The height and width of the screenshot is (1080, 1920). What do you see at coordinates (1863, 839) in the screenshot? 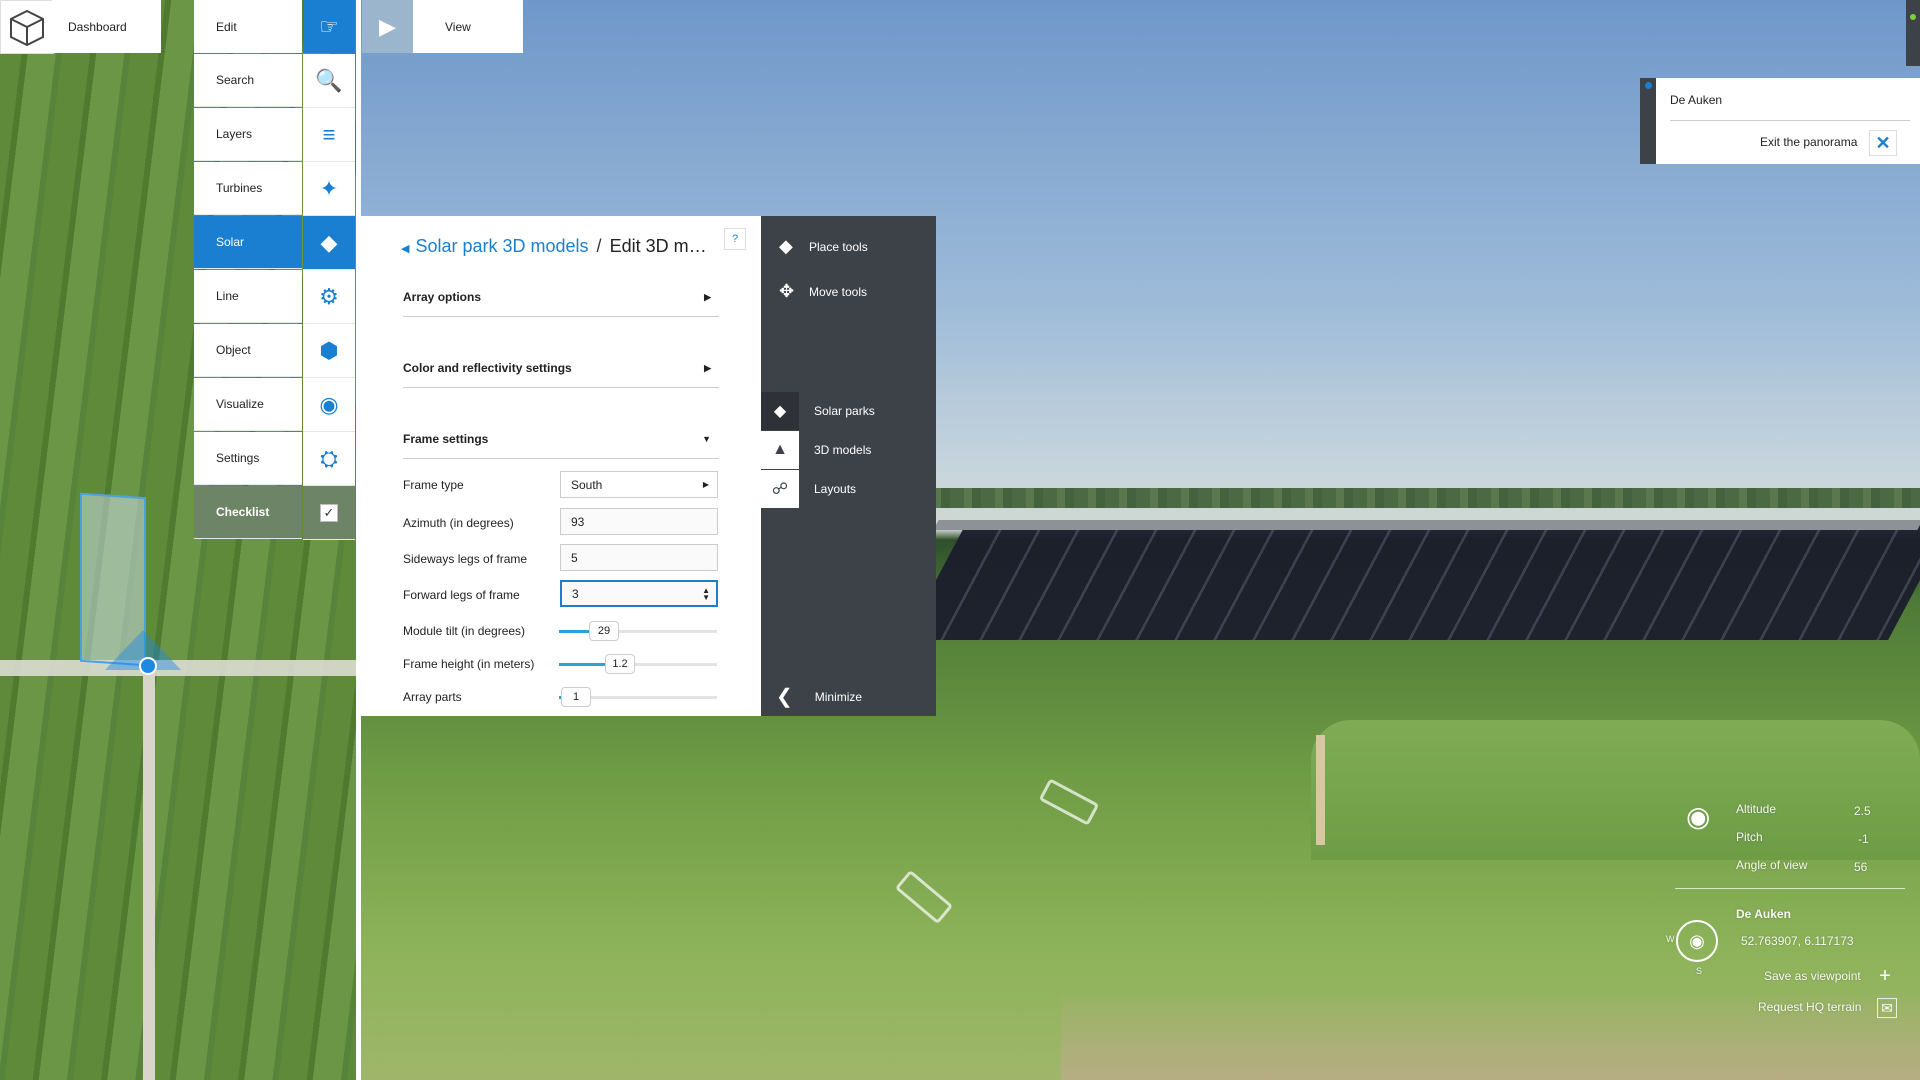
I see `pitch-value: -1` at bounding box center [1863, 839].